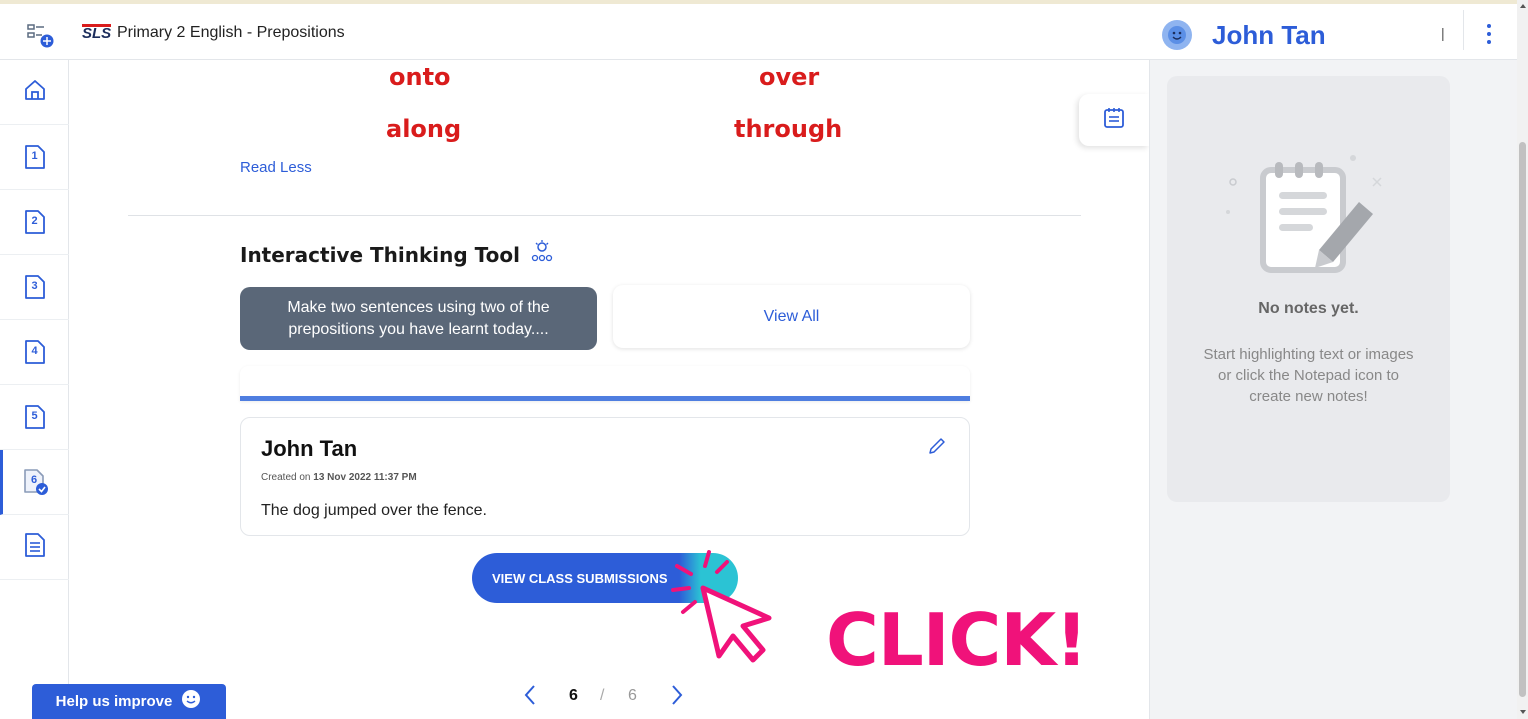 This screenshot has width=1528, height=719. I want to click on more-options-icon, so click(1489, 34).